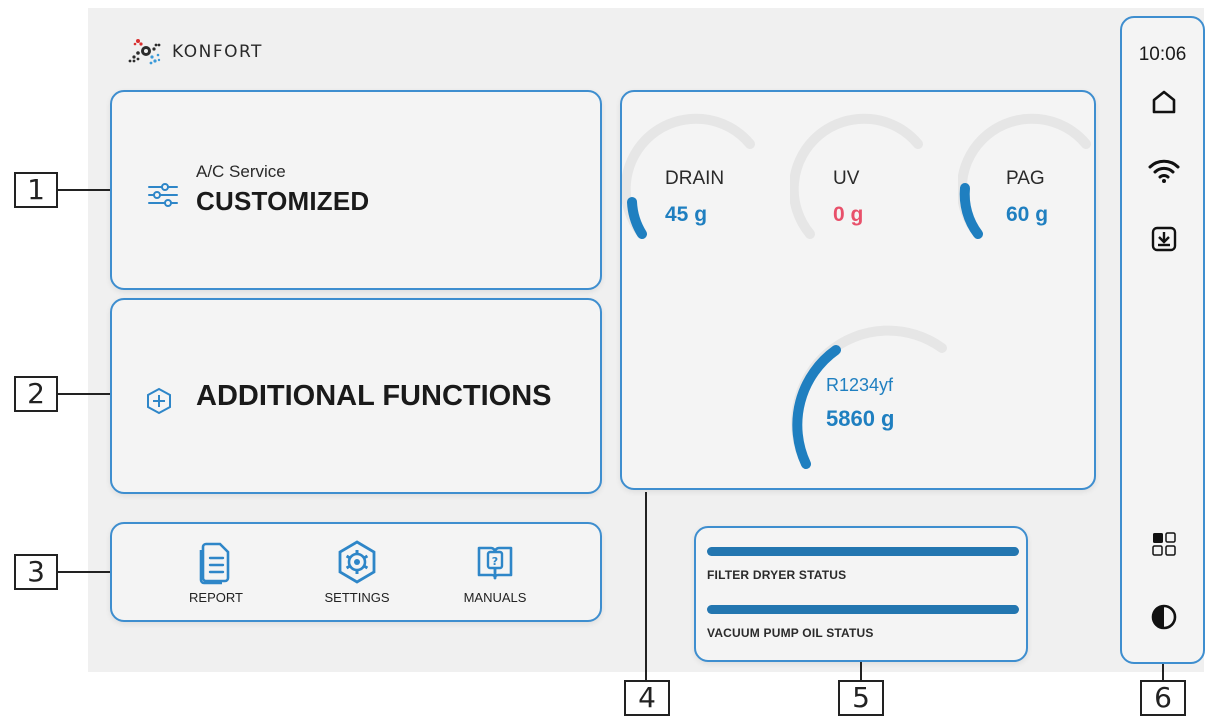  I want to click on vacuum-pump-oil-status-label: VACUUM PUMP OIL STATUS, so click(790, 633).